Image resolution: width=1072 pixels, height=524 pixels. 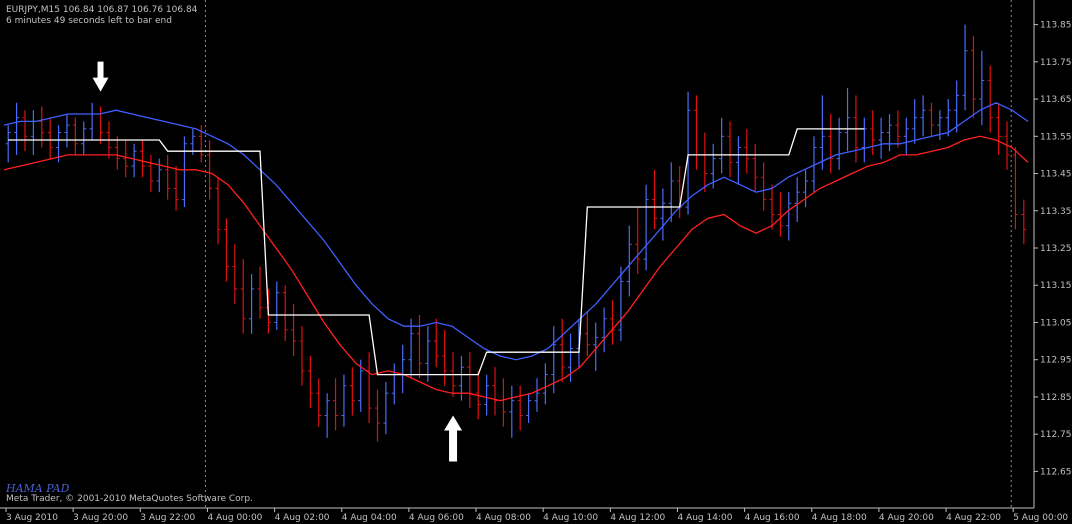 What do you see at coordinates (1056, 212) in the screenshot?
I see `price-tick-label: 113.35` at bounding box center [1056, 212].